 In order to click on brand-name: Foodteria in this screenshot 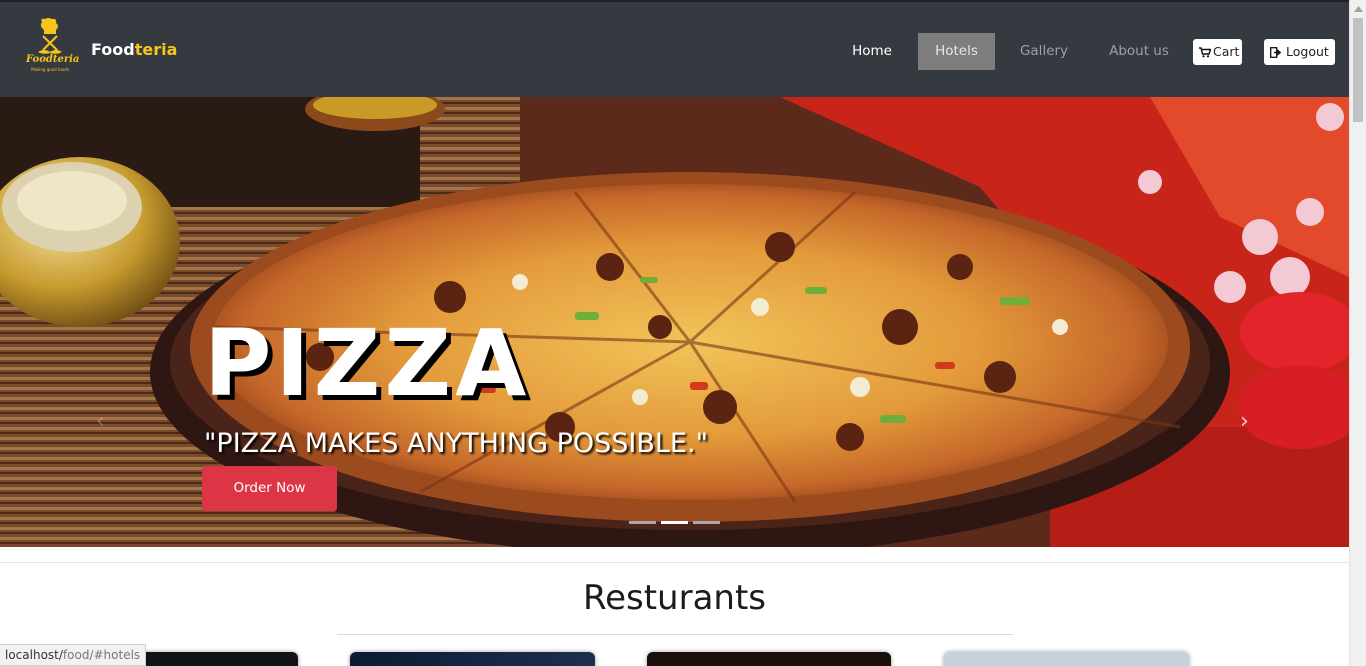, I will do `click(134, 49)`.